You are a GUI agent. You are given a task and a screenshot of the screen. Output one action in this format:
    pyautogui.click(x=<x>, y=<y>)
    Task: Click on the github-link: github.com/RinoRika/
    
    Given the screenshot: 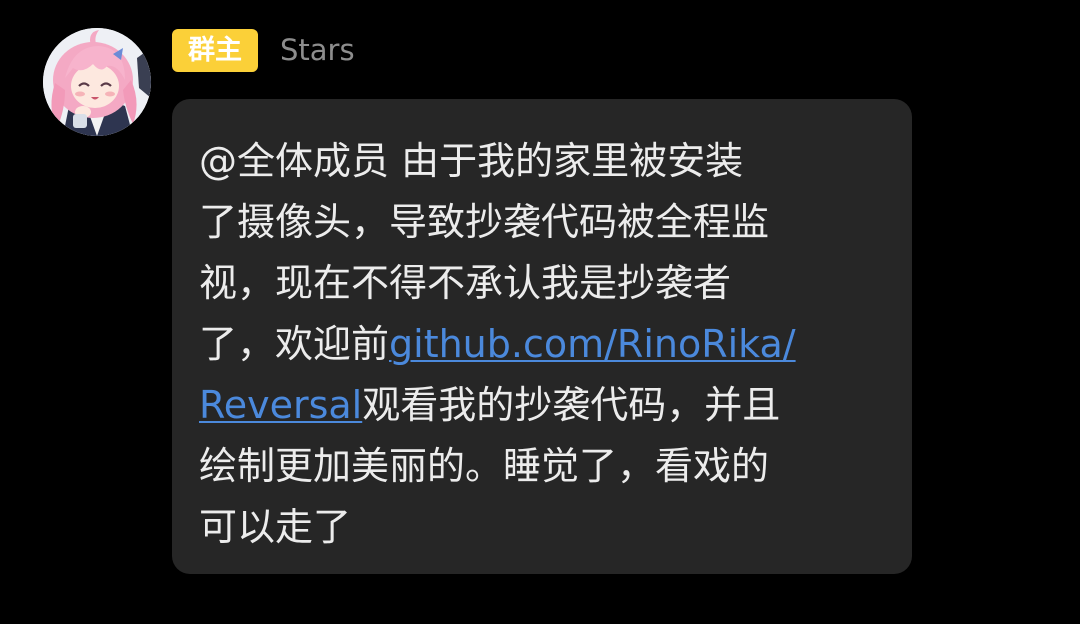 What is the action you would take?
    pyautogui.click(x=592, y=344)
    